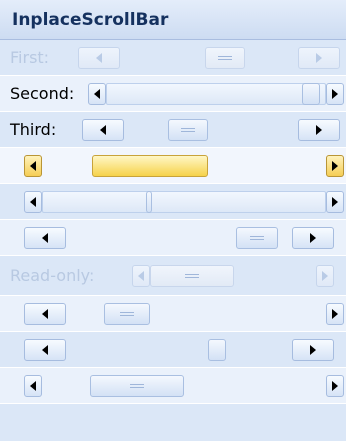 The height and width of the screenshot is (442, 346). I want to click on scrollbar-row-yellow, so click(173, 166).